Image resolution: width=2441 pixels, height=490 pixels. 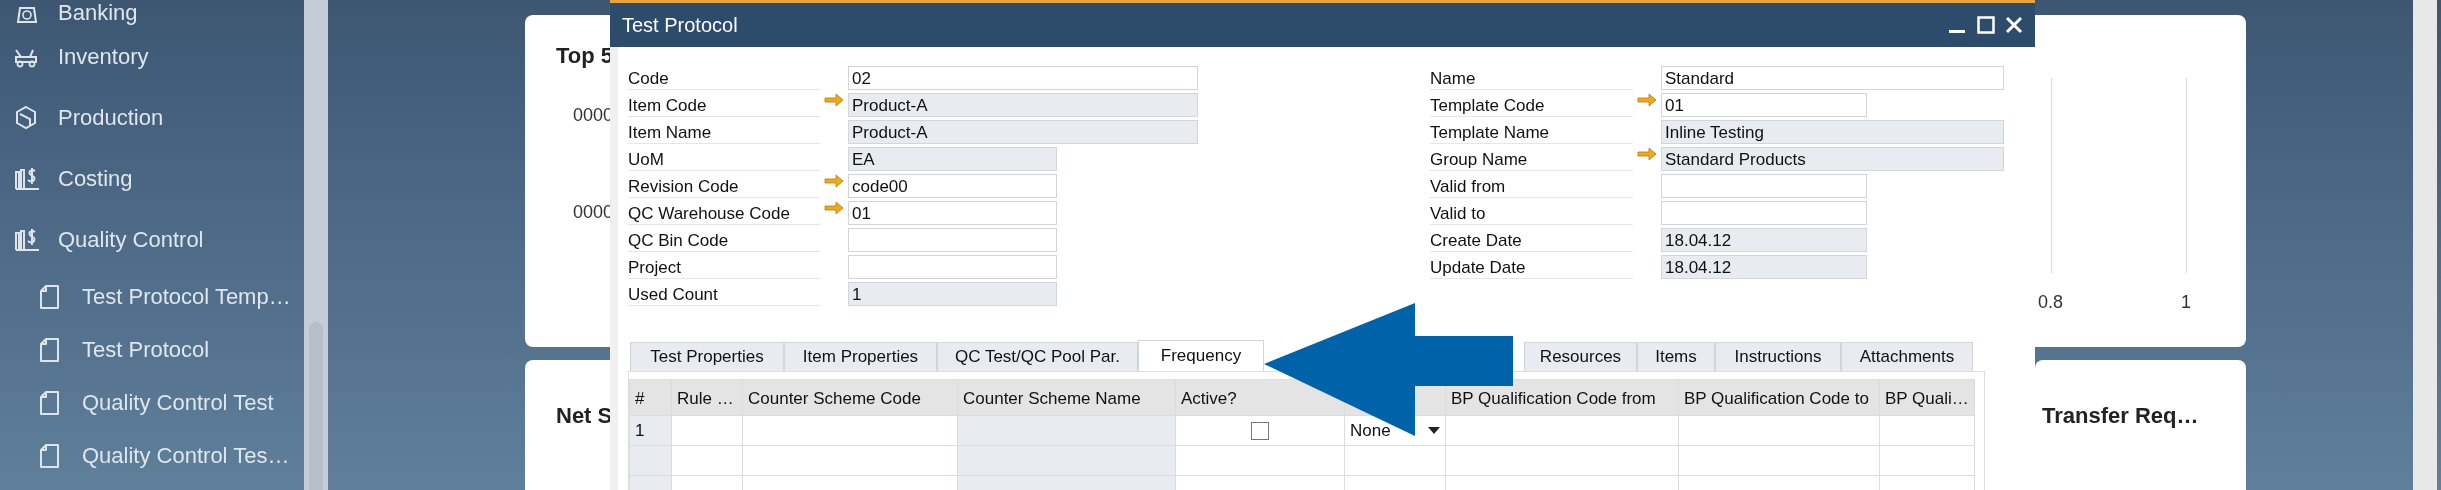 What do you see at coordinates (1907, 356) in the screenshot?
I see `tab: Attachments` at bounding box center [1907, 356].